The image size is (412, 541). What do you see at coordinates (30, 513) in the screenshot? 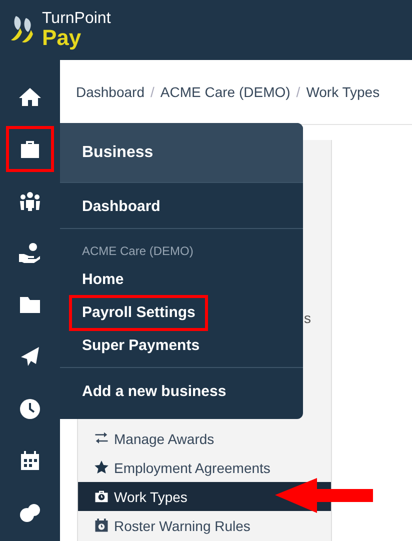
I see `coins-icon` at bounding box center [30, 513].